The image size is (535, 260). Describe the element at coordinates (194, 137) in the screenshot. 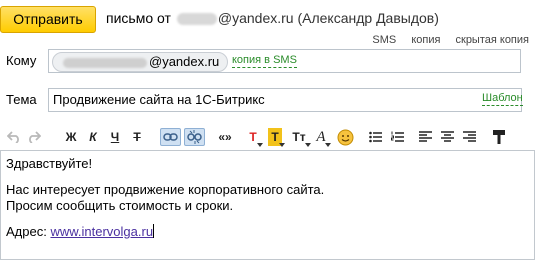

I see `unlink-icon` at that location.